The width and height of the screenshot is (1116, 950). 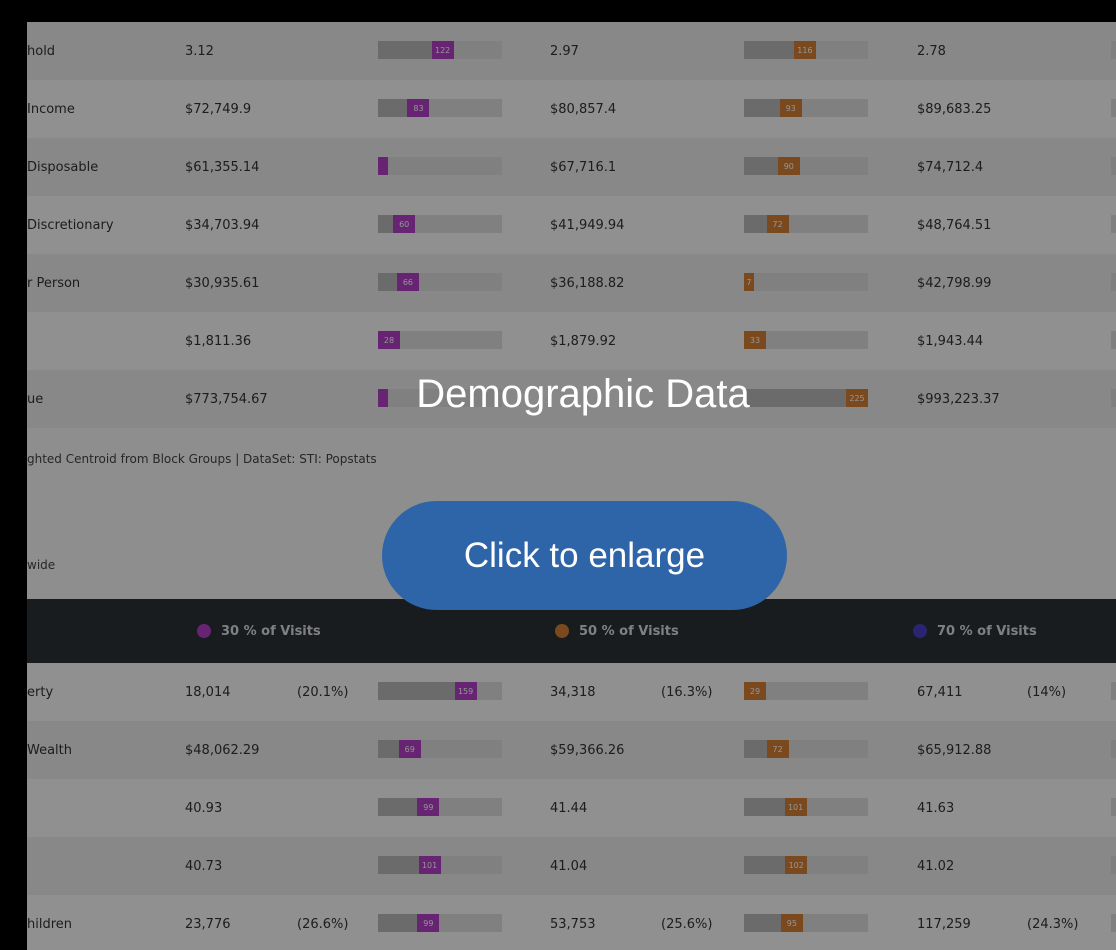 What do you see at coordinates (584, 555) in the screenshot?
I see `click-to-enlarge-button: Click to enlarge` at bounding box center [584, 555].